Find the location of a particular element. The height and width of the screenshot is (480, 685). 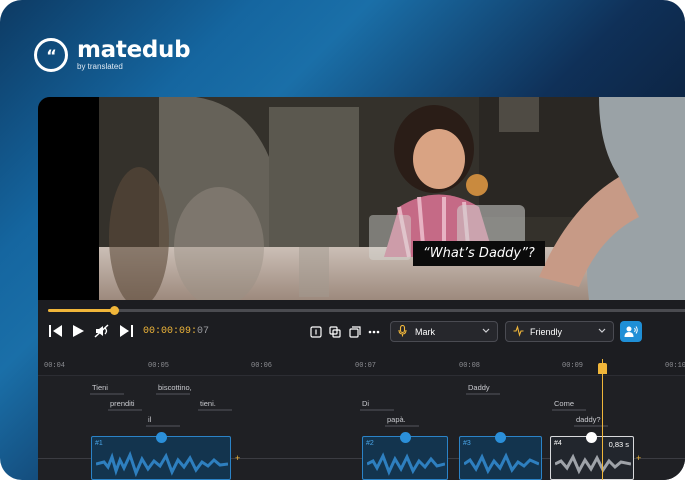

audio-clip-selected: #4 0,83 s is located at coordinates (592, 456).